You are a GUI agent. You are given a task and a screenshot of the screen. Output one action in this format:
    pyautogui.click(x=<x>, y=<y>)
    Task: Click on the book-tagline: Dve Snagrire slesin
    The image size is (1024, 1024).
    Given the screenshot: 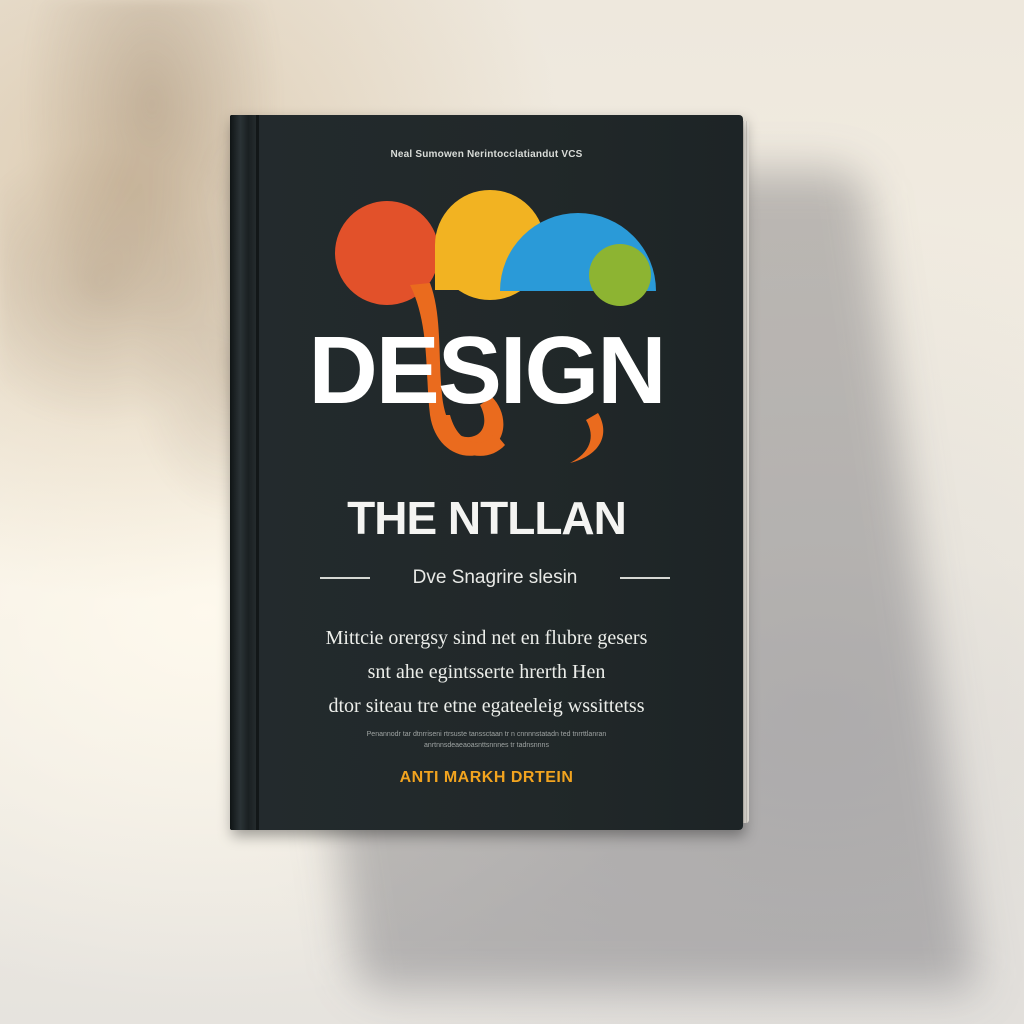 What is the action you would take?
    pyautogui.click(x=495, y=577)
    